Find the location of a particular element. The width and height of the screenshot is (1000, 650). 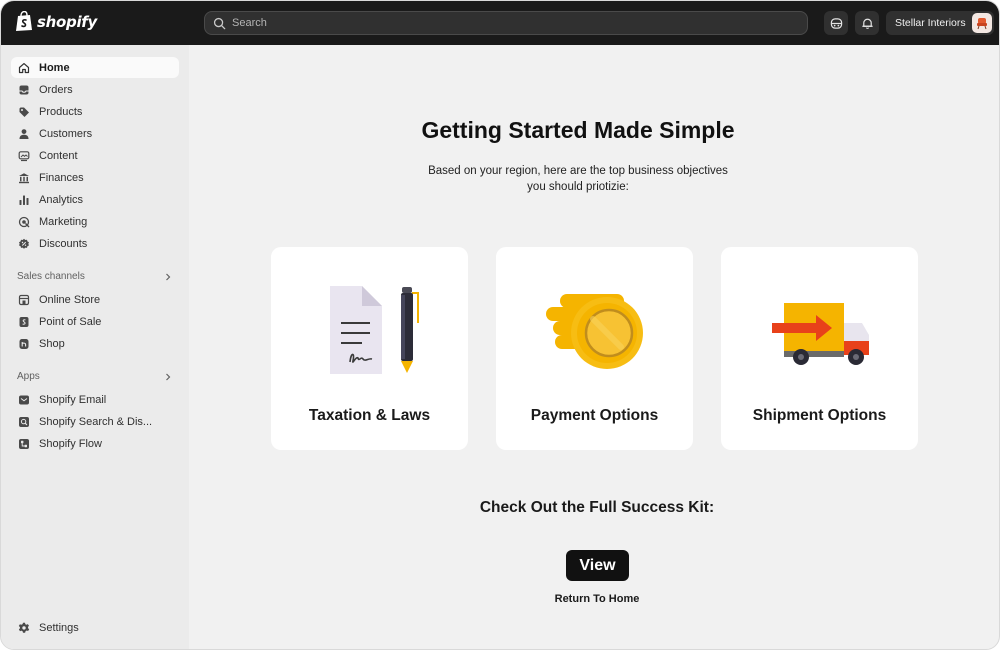

card-payment: Payment Options is located at coordinates (594, 348).